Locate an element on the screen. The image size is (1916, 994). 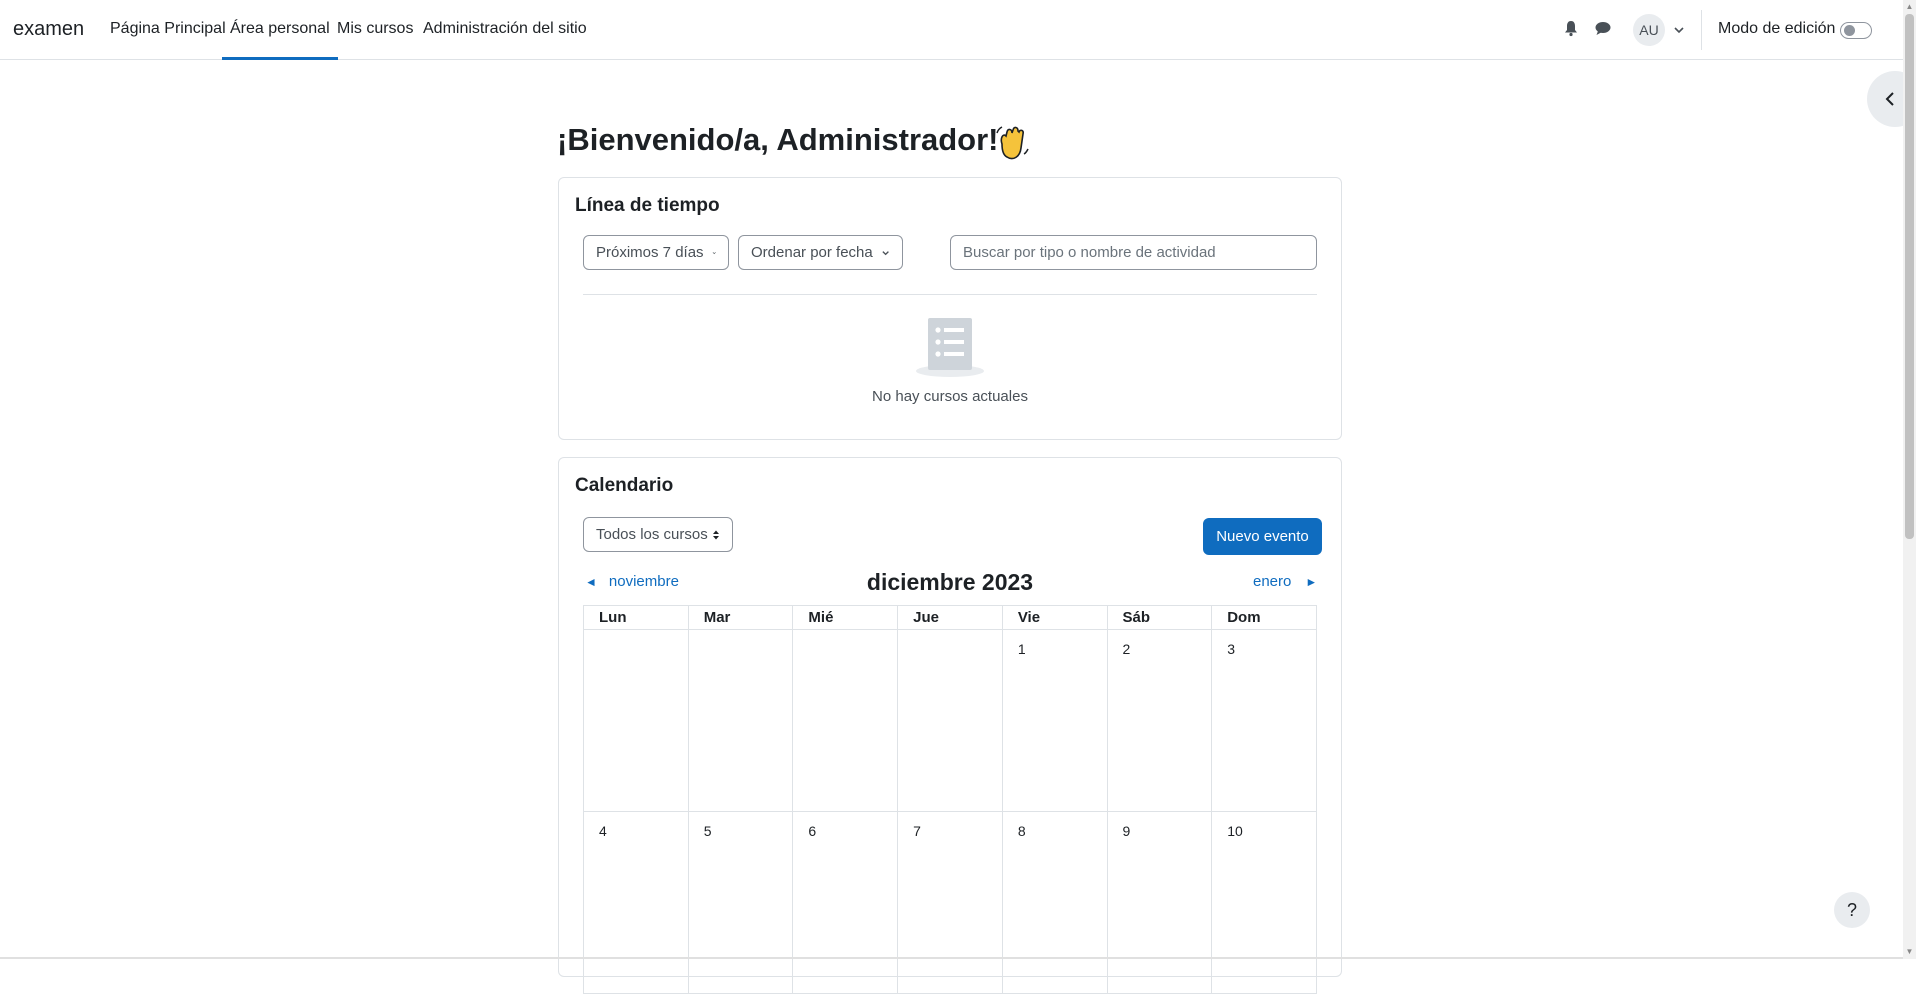
timeline-search-input is located at coordinates (1133, 252).